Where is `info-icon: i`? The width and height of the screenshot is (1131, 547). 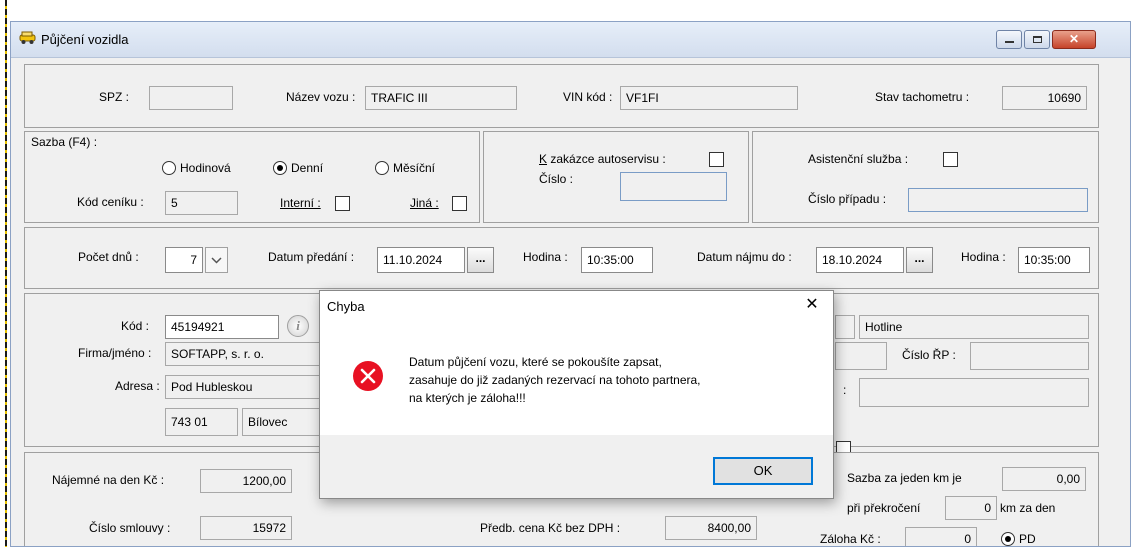 info-icon: i is located at coordinates (298, 325).